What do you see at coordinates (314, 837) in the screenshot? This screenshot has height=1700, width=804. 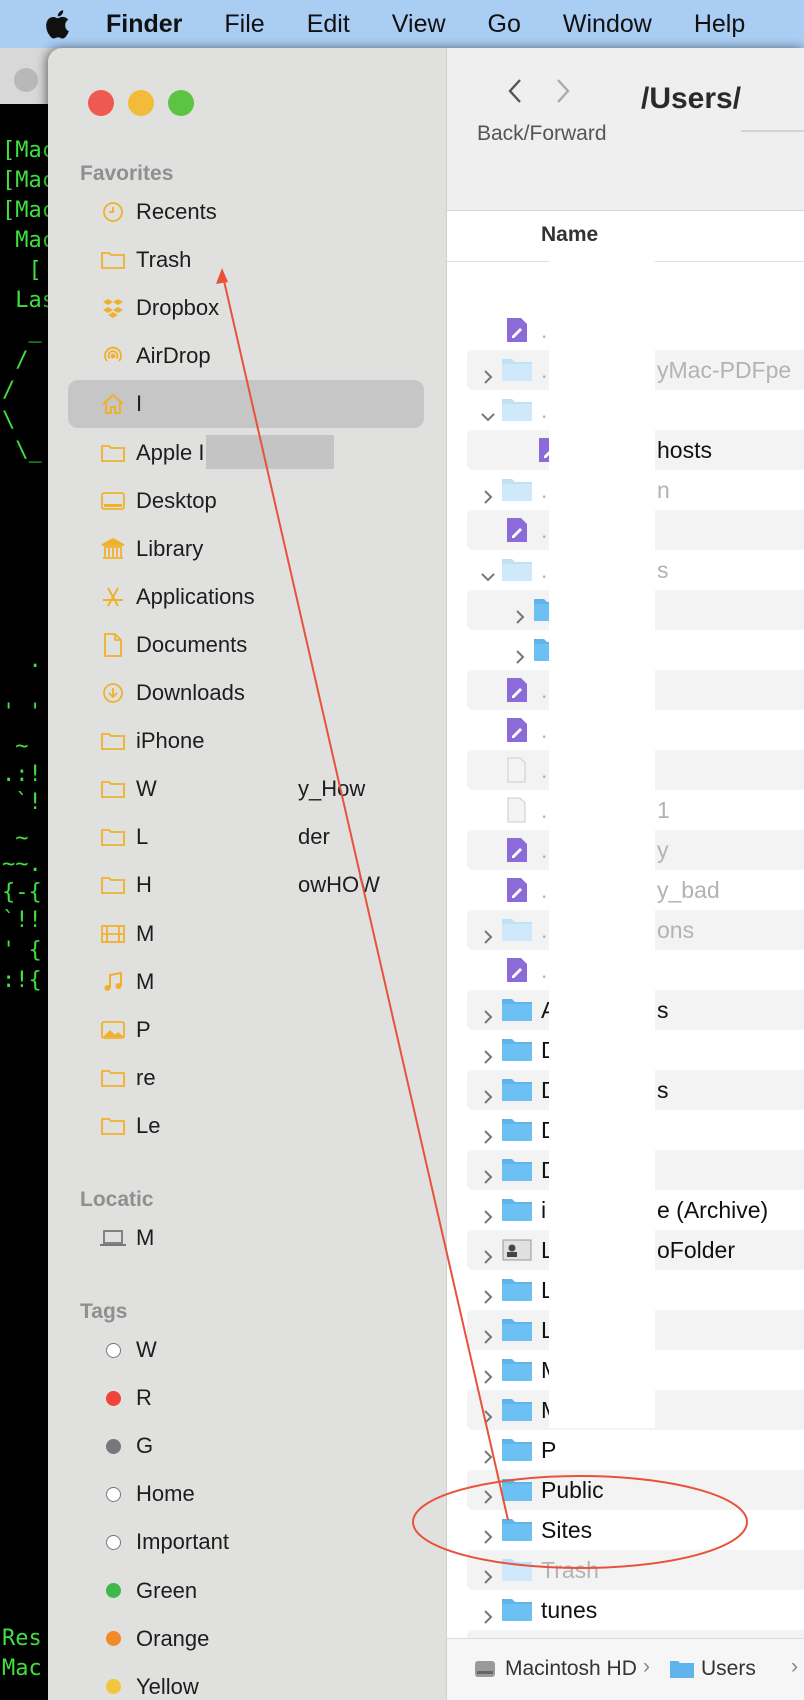 I see `sidebar-item-label-suffix: der` at bounding box center [314, 837].